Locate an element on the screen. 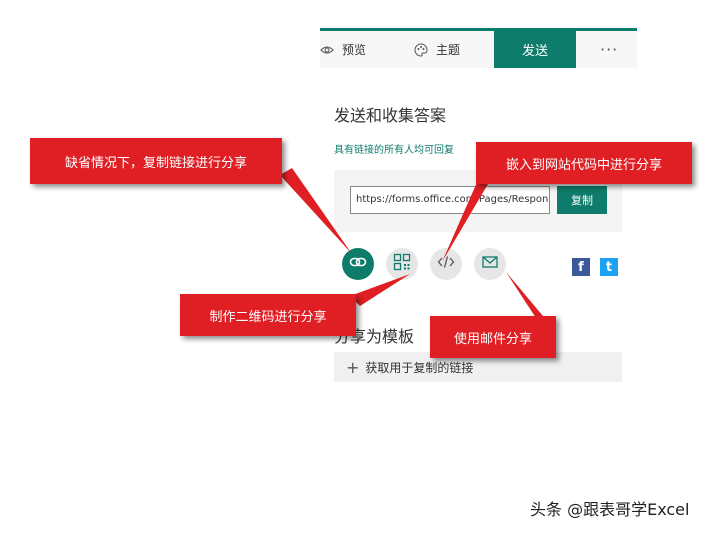 The image size is (724, 533). callout-qr: 制作二维码进行分享 is located at coordinates (268, 315).